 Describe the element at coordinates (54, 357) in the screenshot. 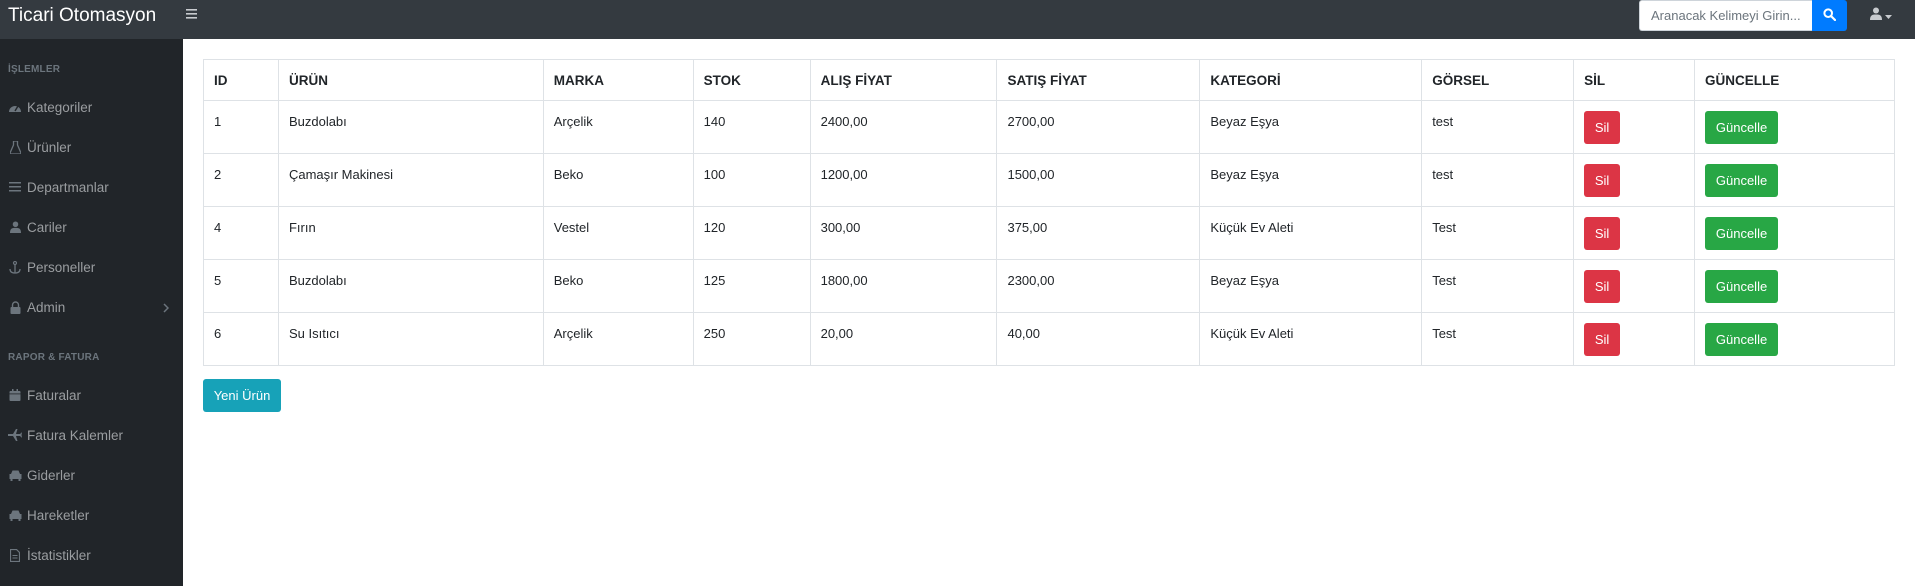

I see `sidebar-section-rapor: RAPOR & FATURA` at that location.